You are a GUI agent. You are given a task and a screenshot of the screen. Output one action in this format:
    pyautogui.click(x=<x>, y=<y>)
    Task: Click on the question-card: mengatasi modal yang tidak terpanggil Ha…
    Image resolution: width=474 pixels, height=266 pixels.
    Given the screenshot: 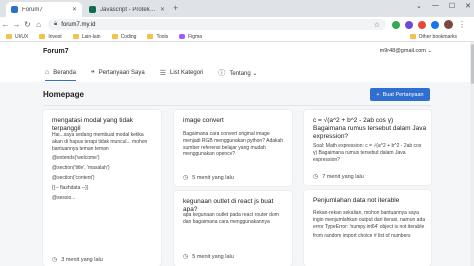 What is the action you would take?
    pyautogui.click(x=102, y=188)
    